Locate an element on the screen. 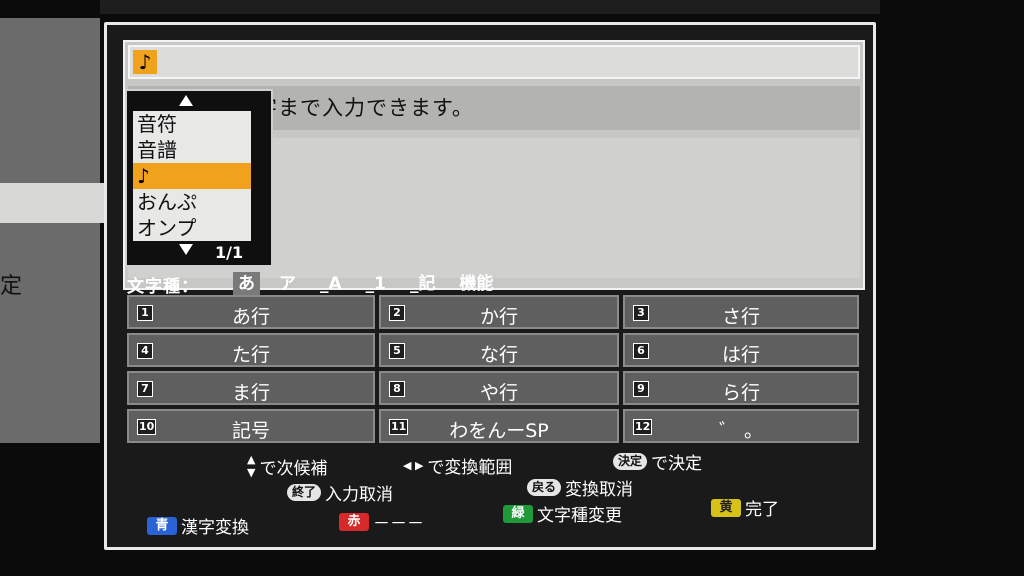 The image size is (1024, 576). scroll-down-icon is located at coordinates (186, 249).